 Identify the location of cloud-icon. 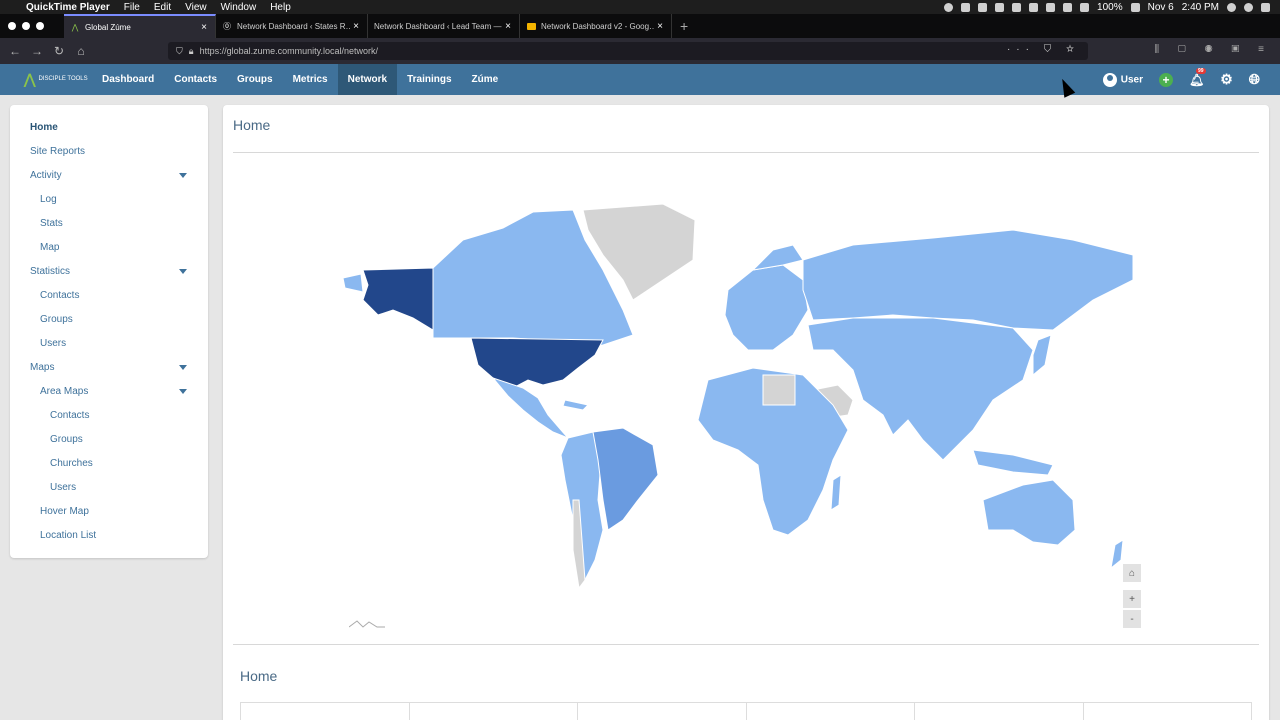
(1000, 7).